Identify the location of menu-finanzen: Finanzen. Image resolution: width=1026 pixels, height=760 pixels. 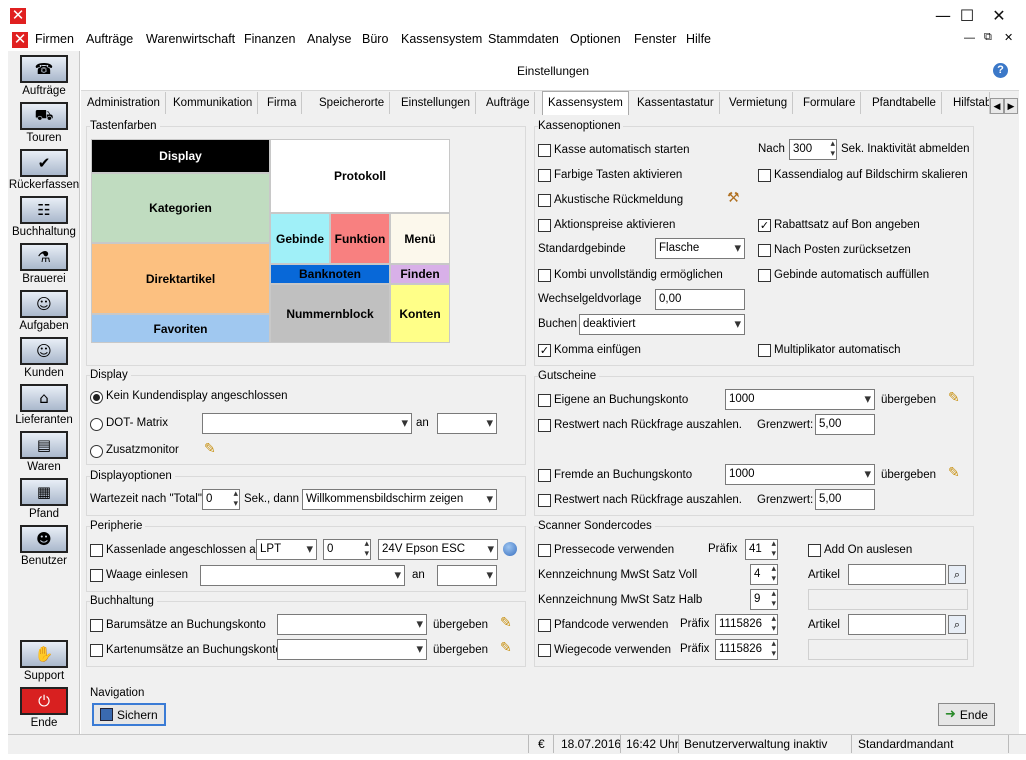
(269, 39).